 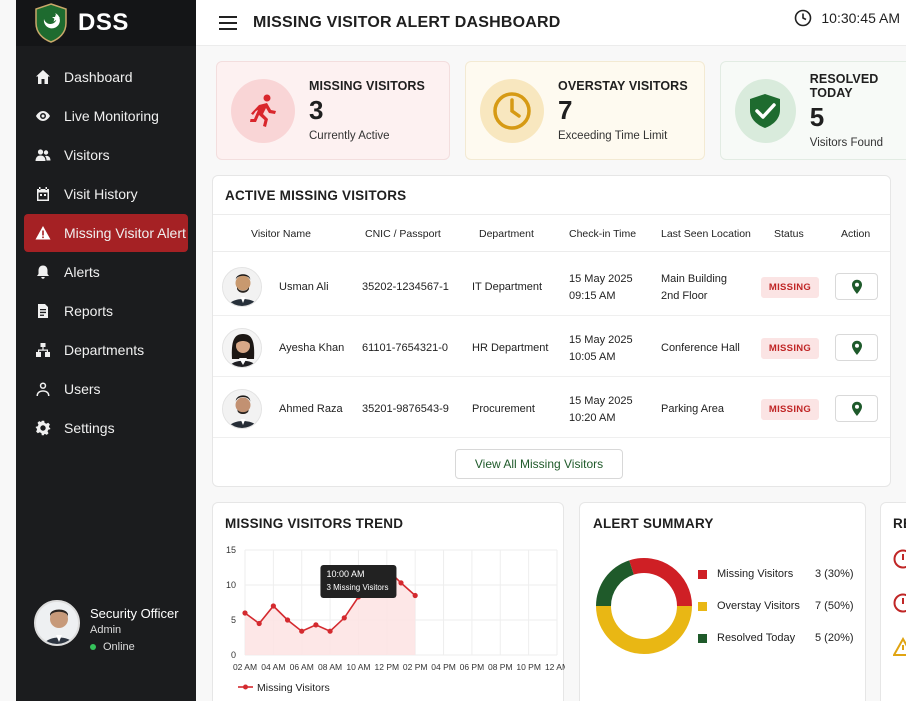 What do you see at coordinates (228, 22) in the screenshot?
I see `menu-toggle-icon` at bounding box center [228, 22].